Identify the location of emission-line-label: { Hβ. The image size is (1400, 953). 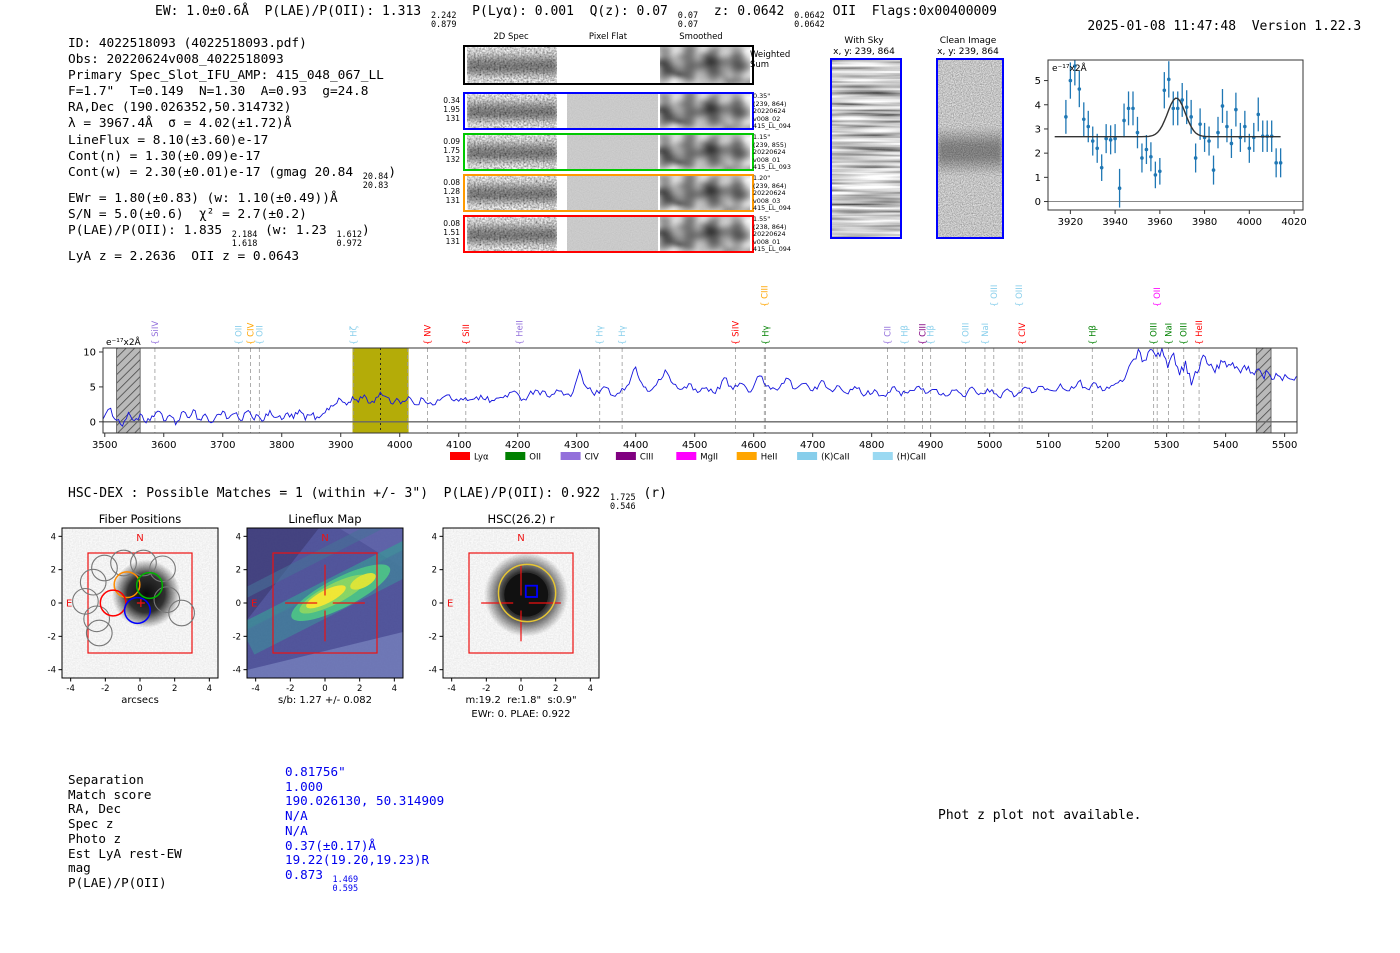
(932, 335).